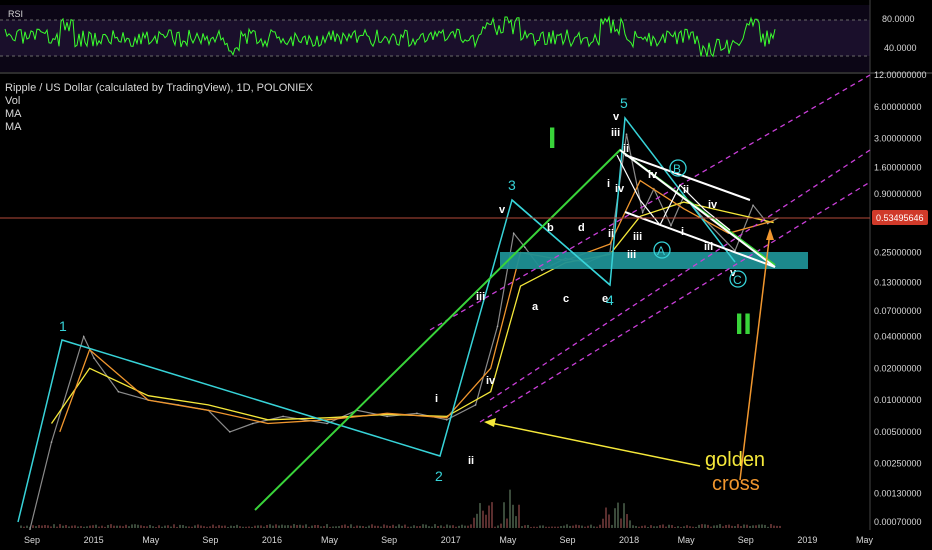 The width and height of the screenshot is (932, 550). What do you see at coordinates (439, 476) in the screenshot?
I see `wave-label-2: 2` at bounding box center [439, 476].